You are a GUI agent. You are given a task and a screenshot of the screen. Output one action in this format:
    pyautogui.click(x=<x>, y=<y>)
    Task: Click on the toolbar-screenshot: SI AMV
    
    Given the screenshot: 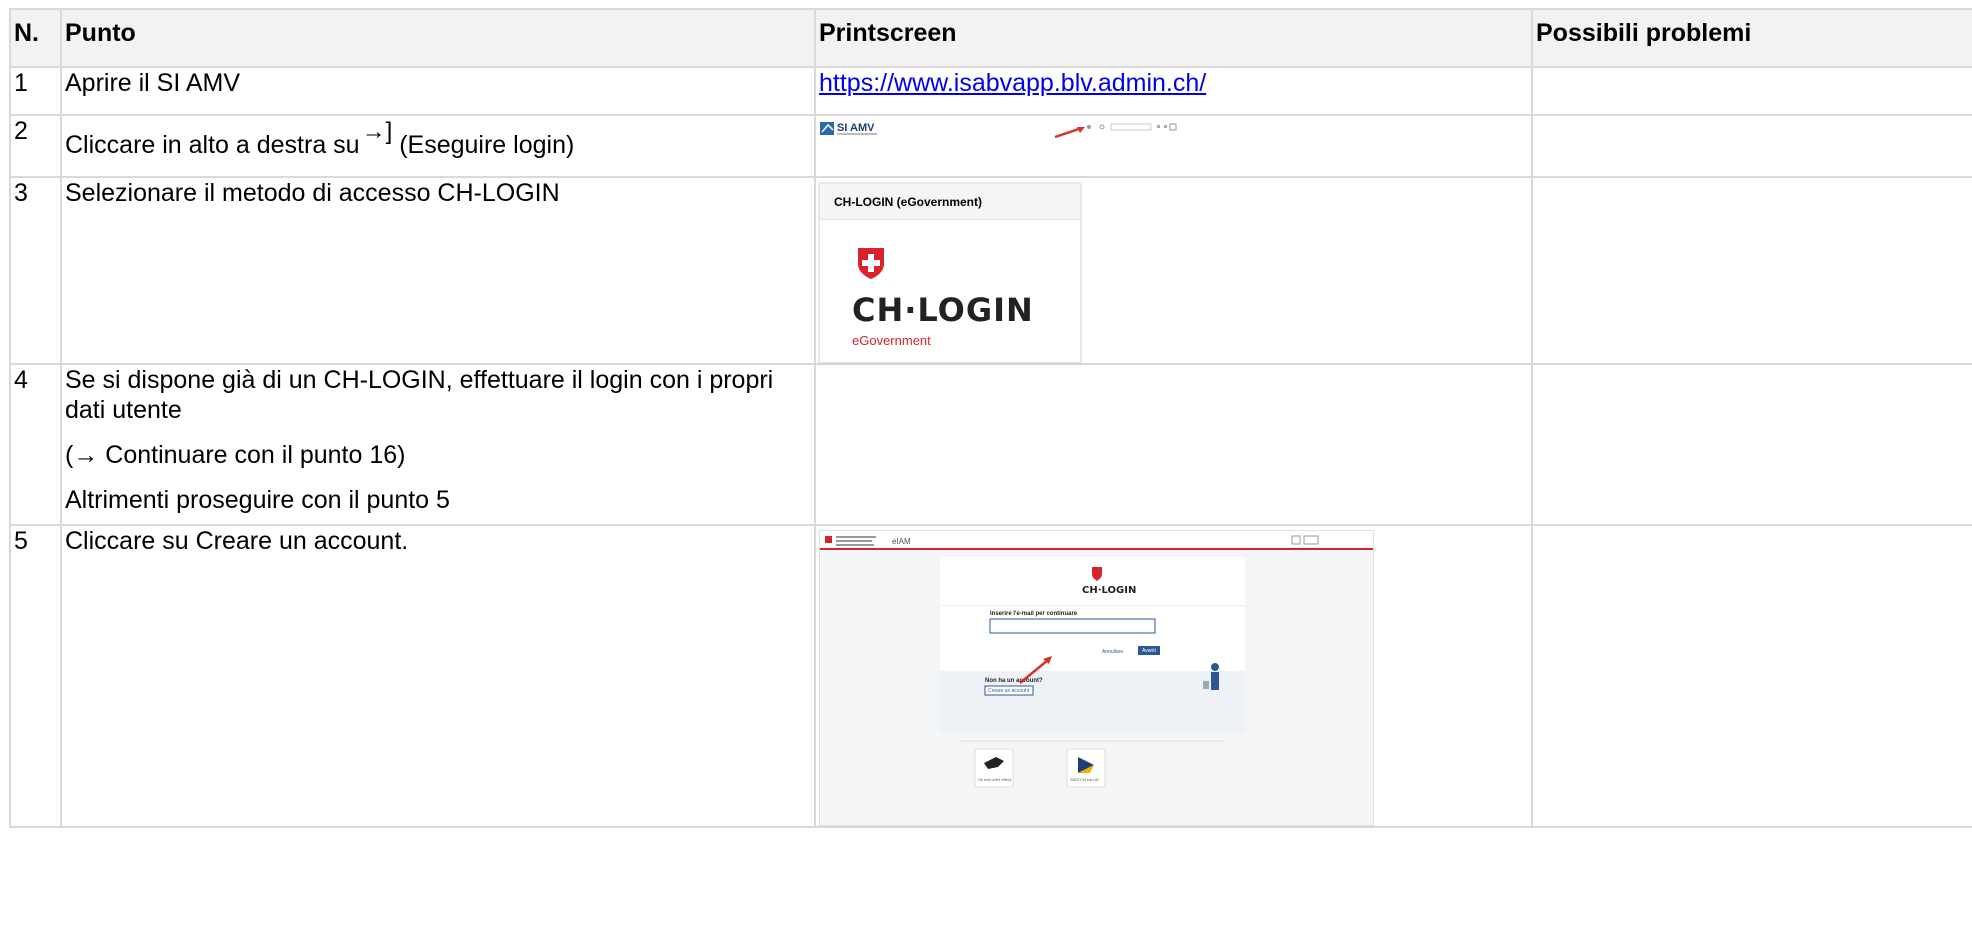 What is the action you would take?
    pyautogui.click(x=1175, y=142)
    